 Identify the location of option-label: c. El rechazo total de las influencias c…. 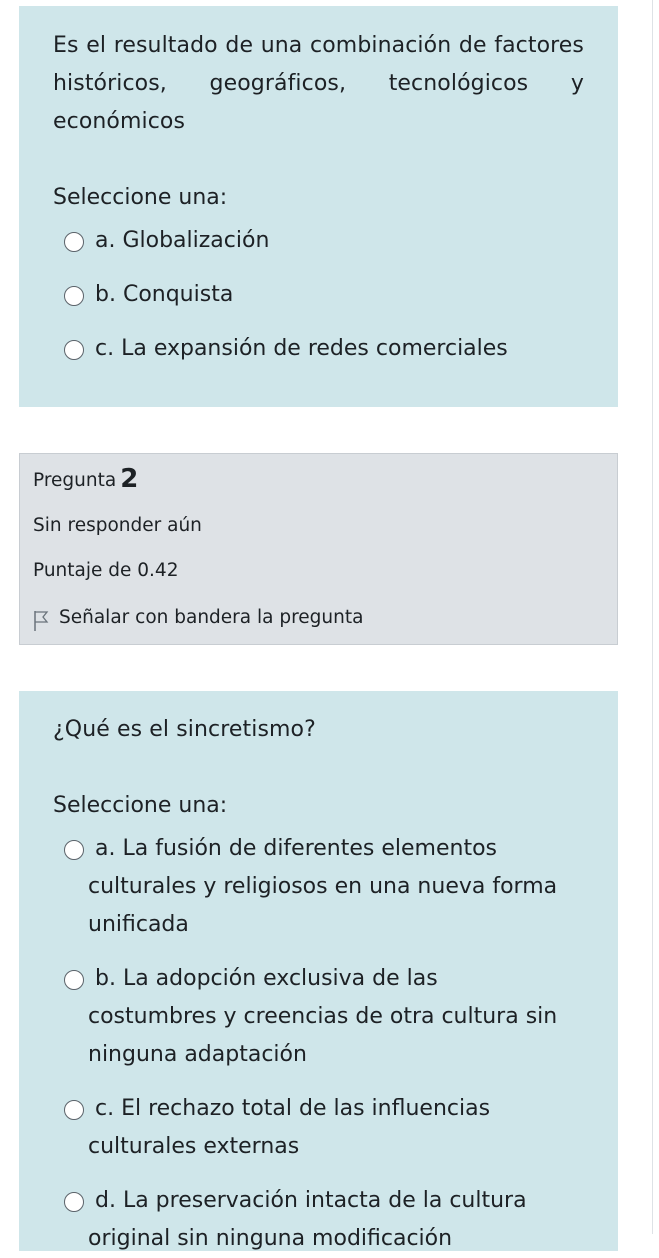
(328, 1128).